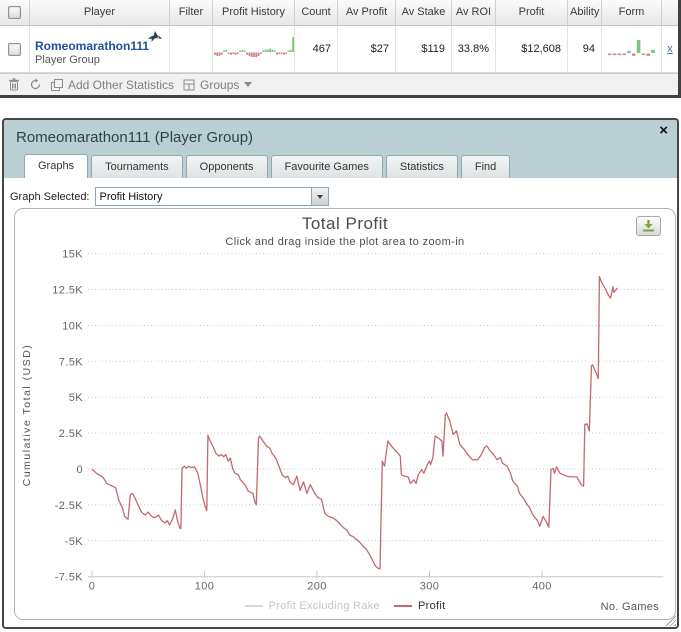 Image resolution: width=681 pixels, height=632 pixels. I want to click on groups-dropdown-arrow-icon, so click(248, 84).